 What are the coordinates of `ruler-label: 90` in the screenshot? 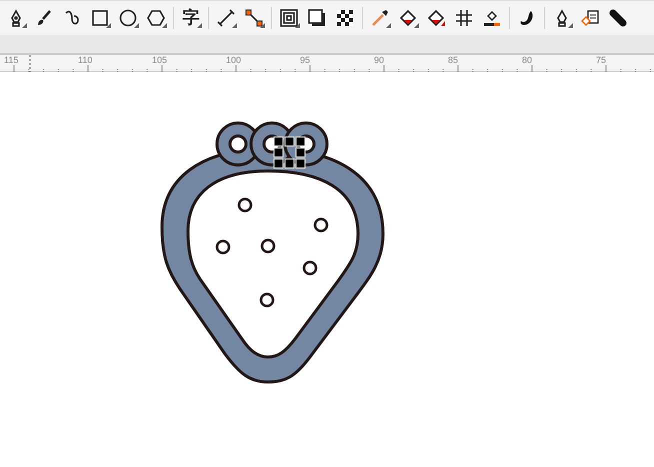 It's located at (379, 60).